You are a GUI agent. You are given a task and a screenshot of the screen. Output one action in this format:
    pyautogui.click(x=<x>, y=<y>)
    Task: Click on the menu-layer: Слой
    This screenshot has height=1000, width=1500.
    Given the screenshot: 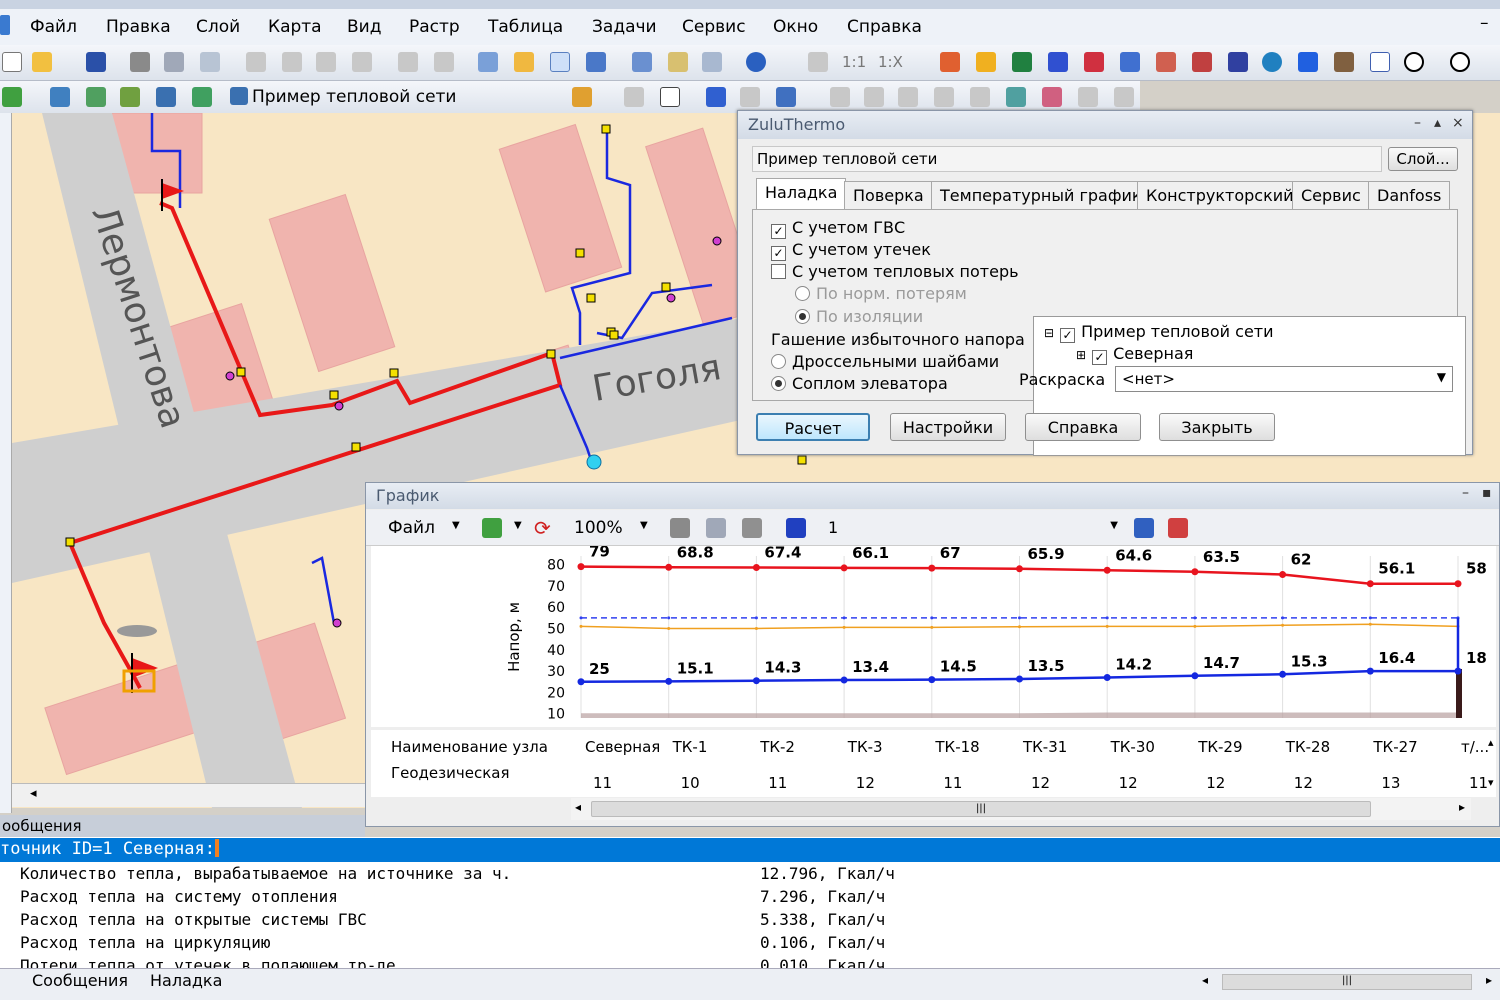 What is the action you would take?
    pyautogui.click(x=218, y=27)
    